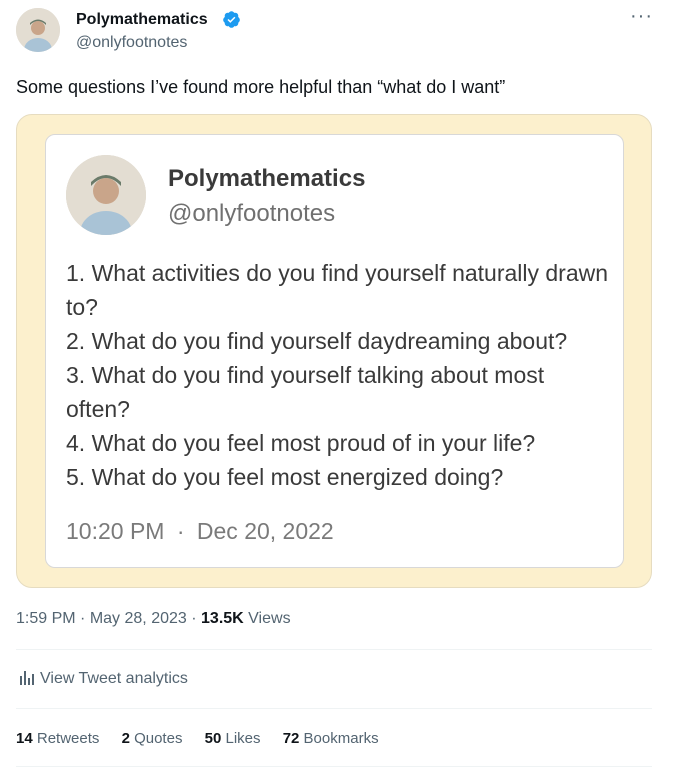 The width and height of the screenshot is (692, 772). I want to click on embedded-avatar, so click(106, 195).